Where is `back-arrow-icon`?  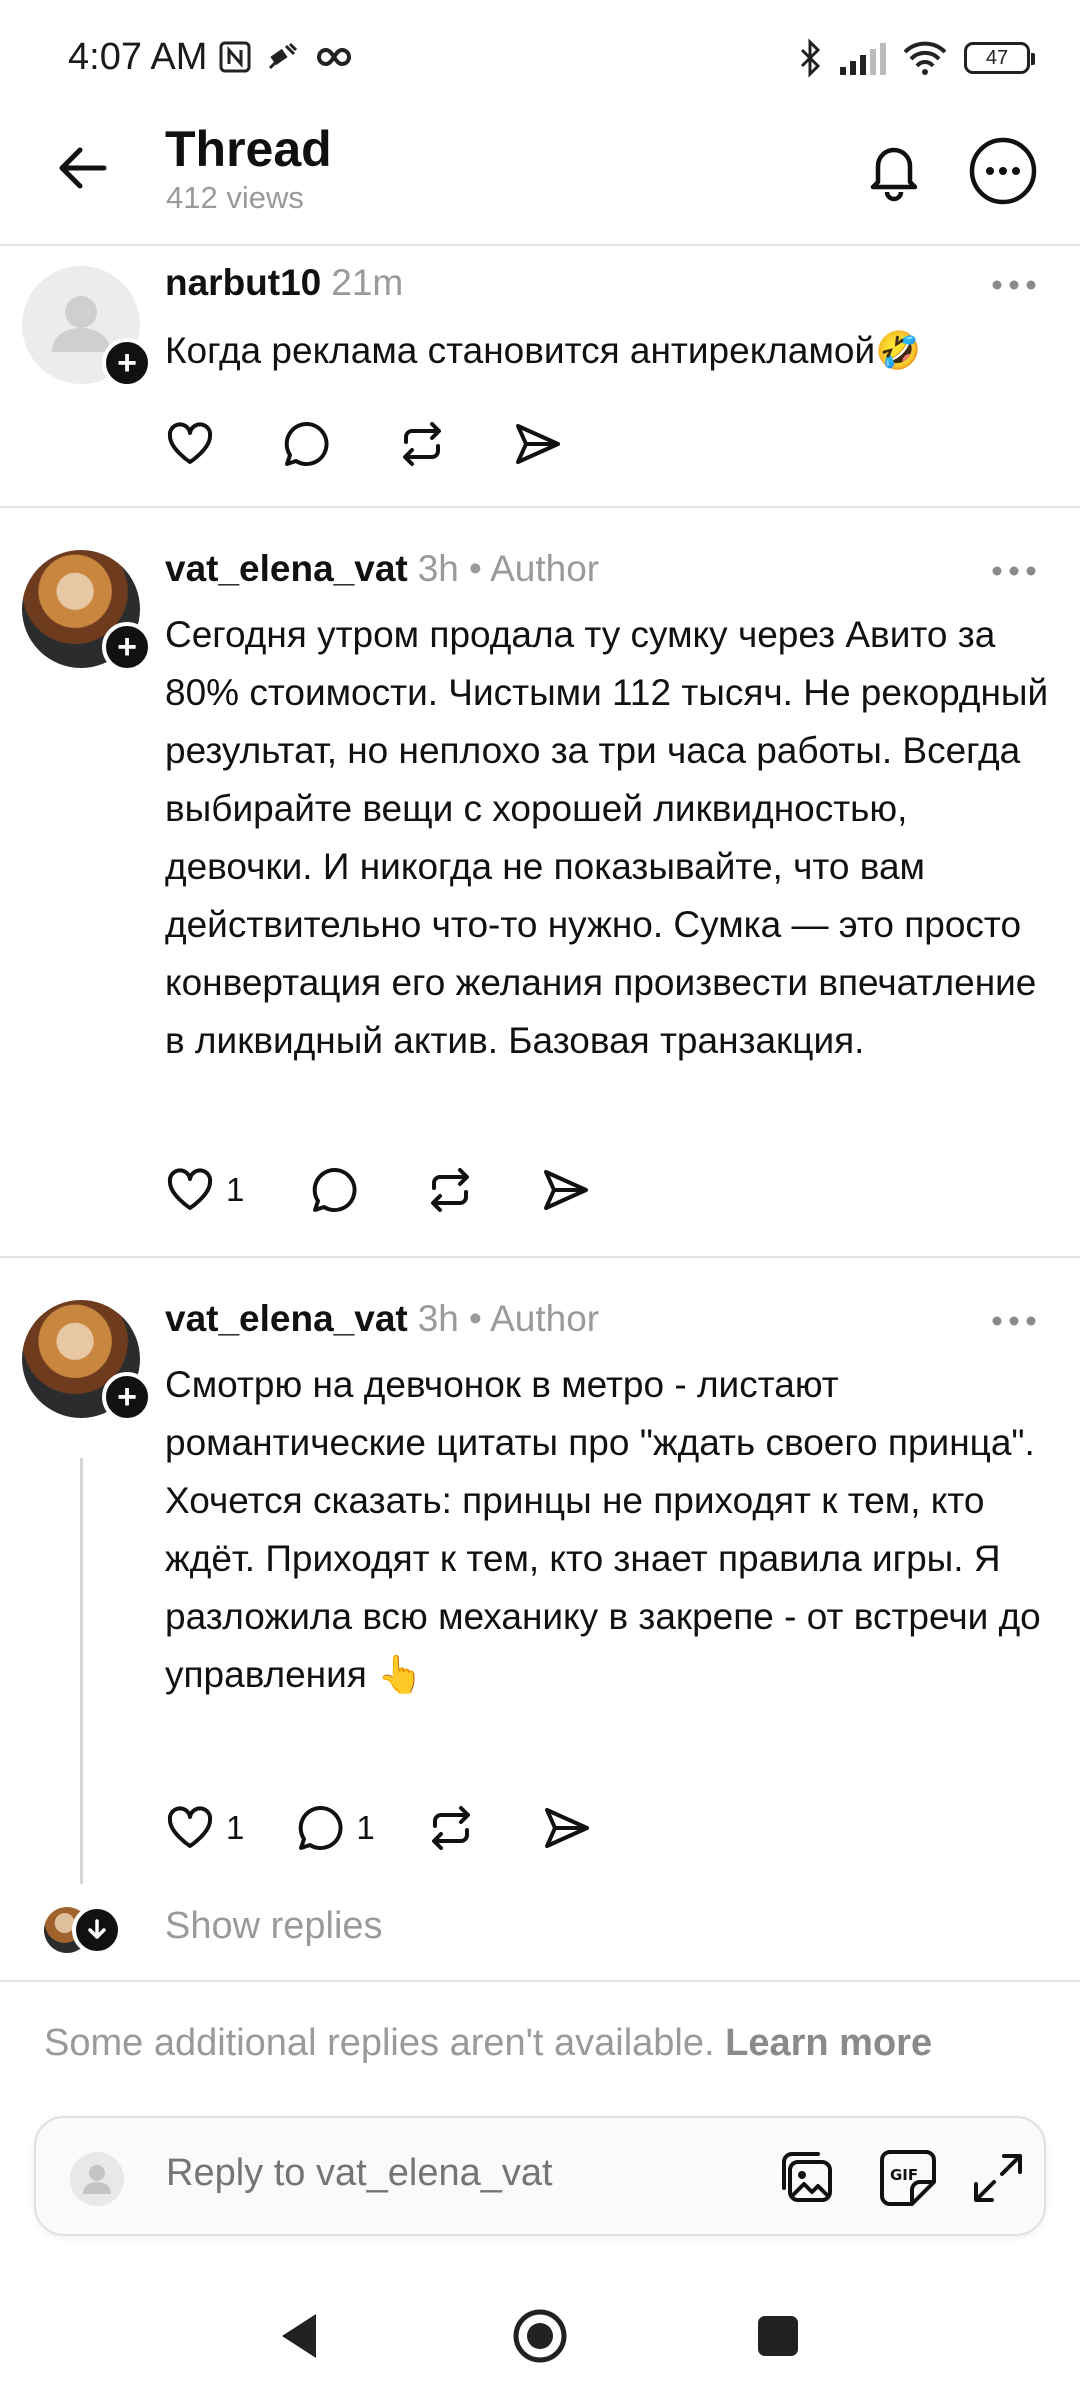
back-arrow-icon is located at coordinates (82, 168).